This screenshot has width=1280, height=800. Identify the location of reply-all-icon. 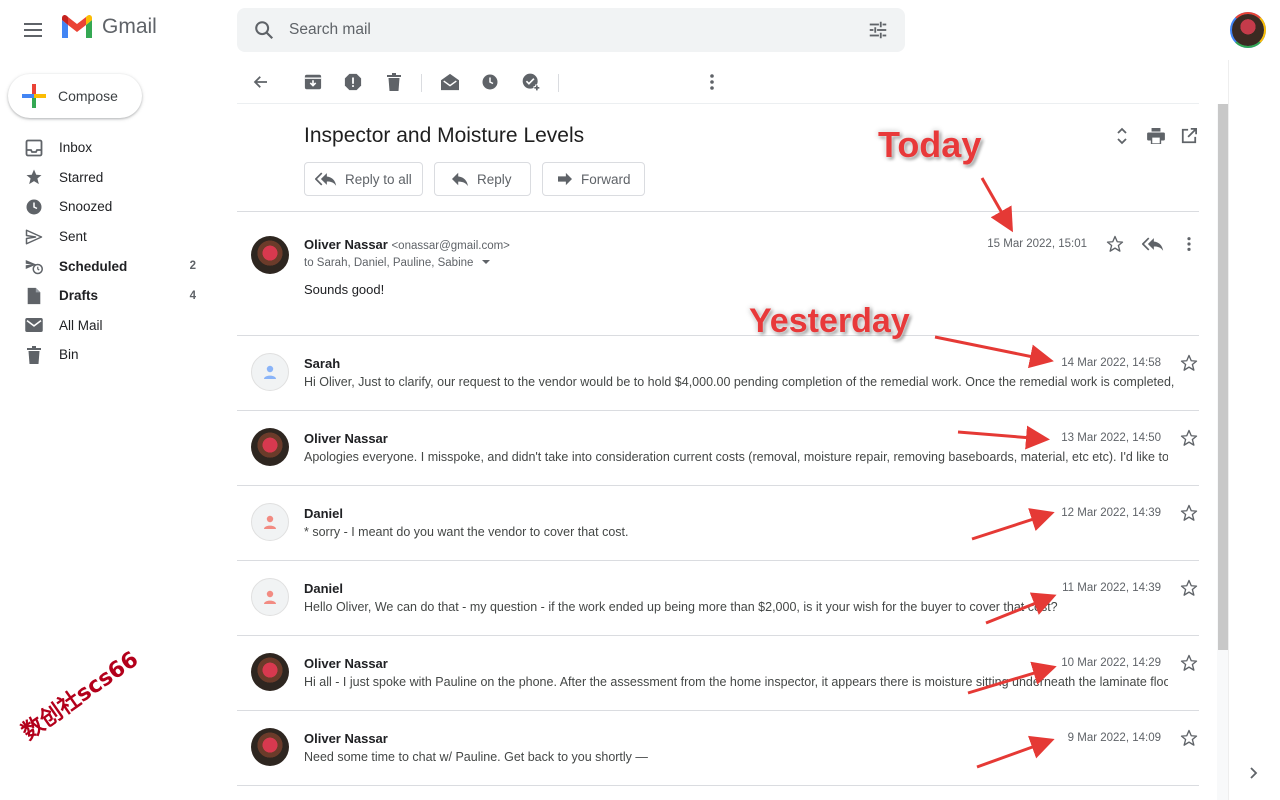
(326, 179).